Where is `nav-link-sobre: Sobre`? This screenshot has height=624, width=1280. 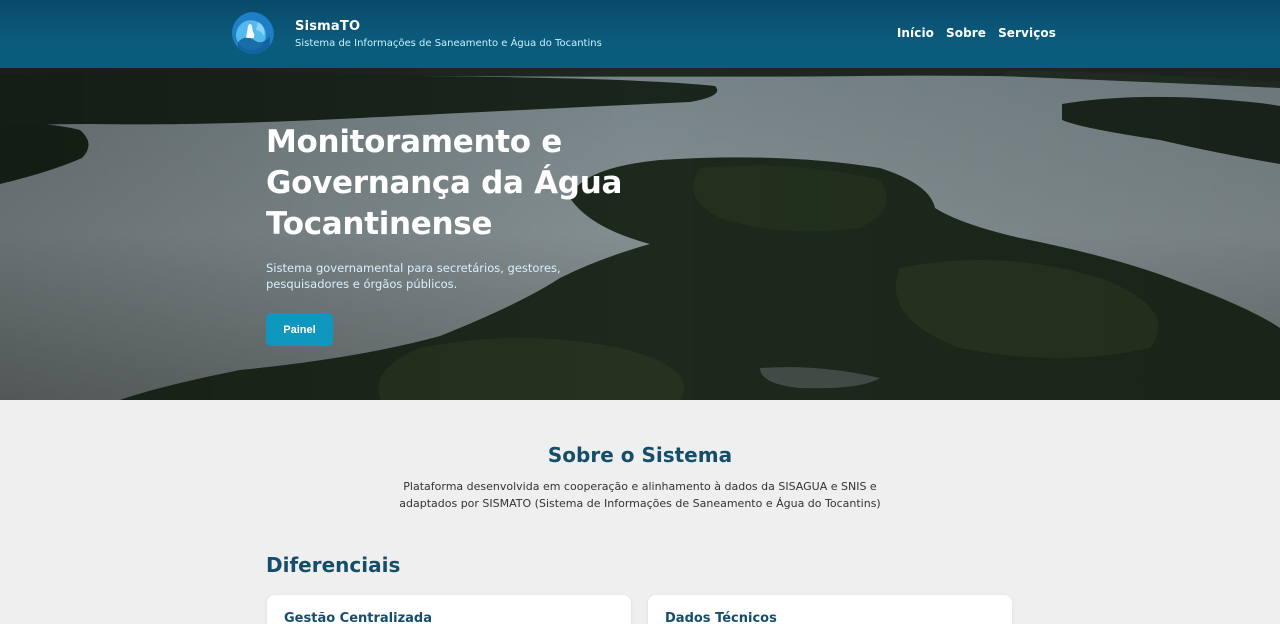
nav-link-sobre: Sobre is located at coordinates (966, 33).